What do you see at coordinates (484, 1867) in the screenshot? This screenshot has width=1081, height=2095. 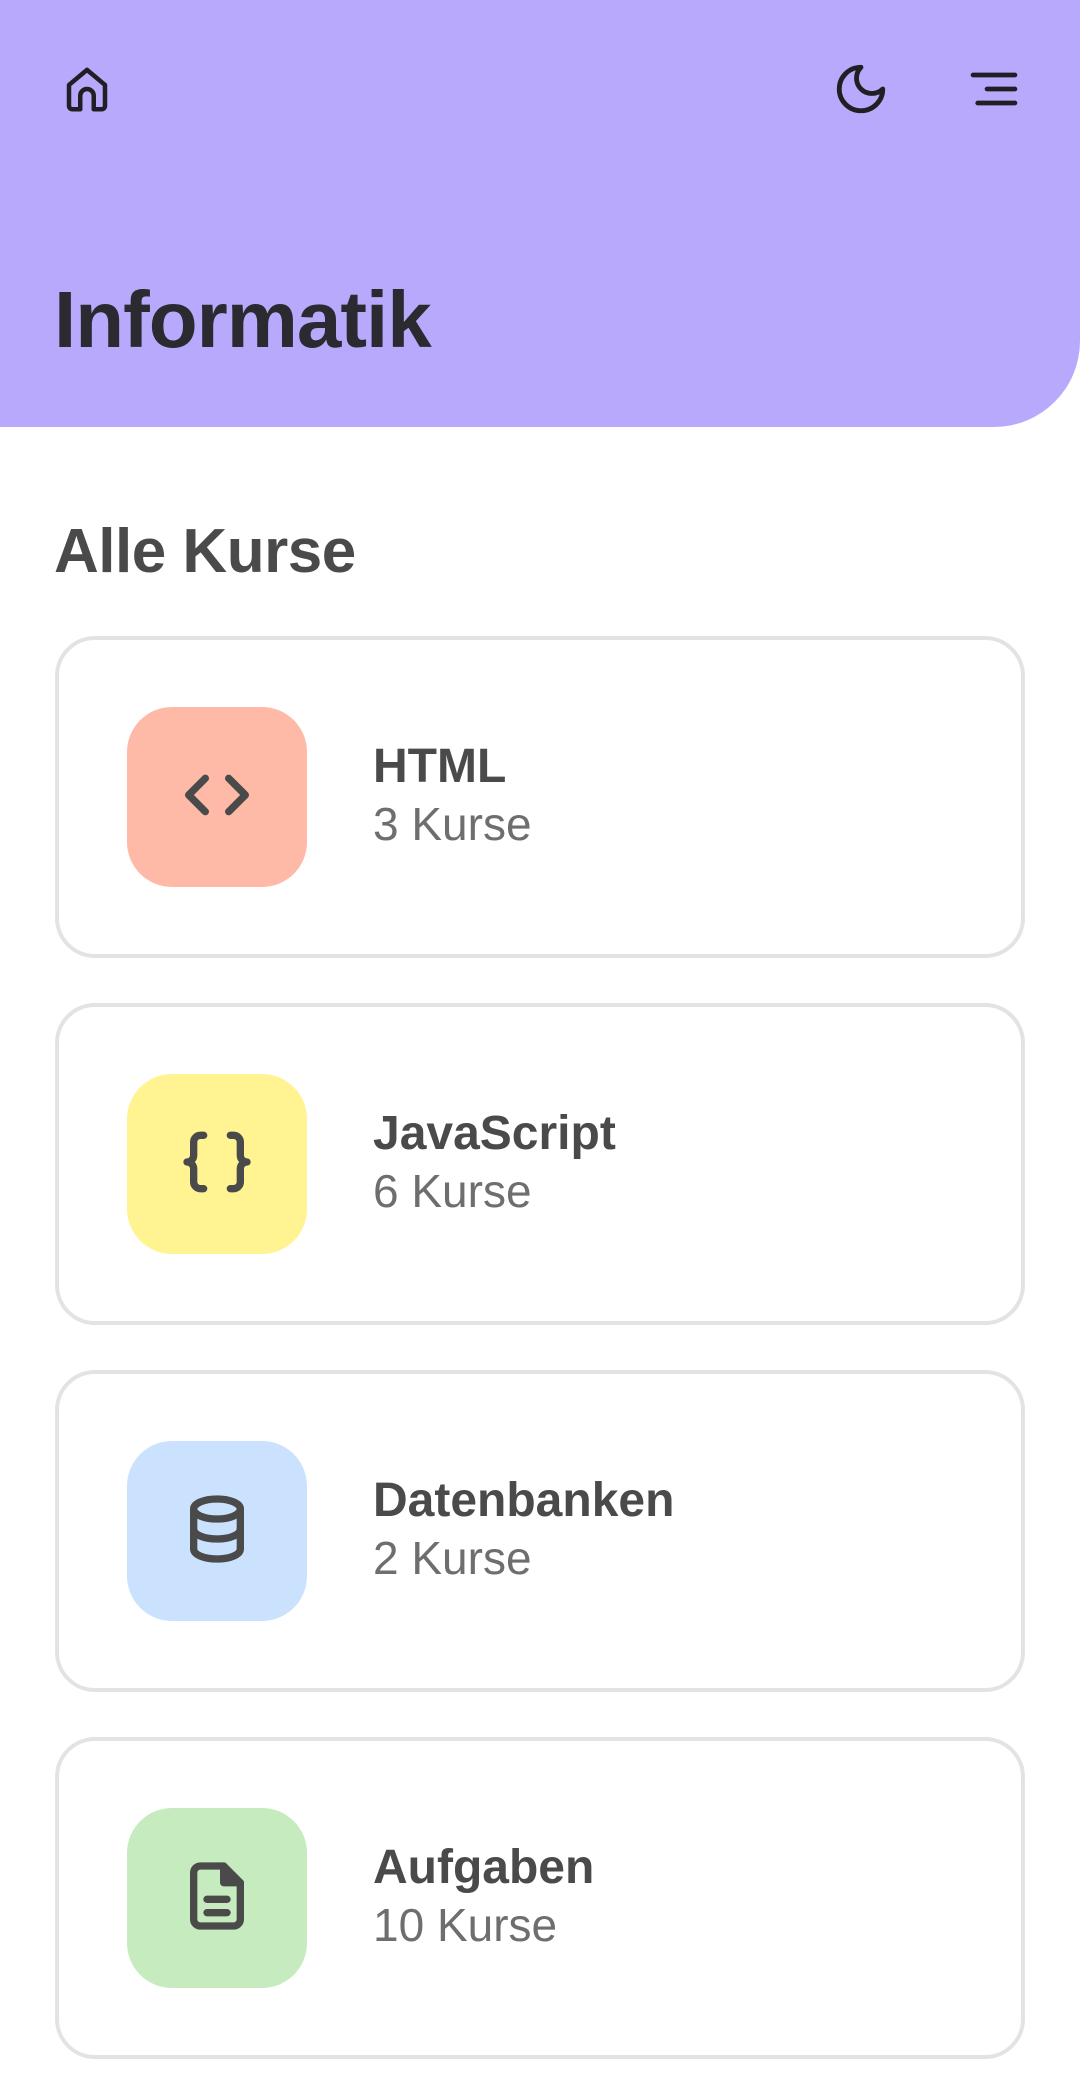 I see `course-name: Aufgaben` at bounding box center [484, 1867].